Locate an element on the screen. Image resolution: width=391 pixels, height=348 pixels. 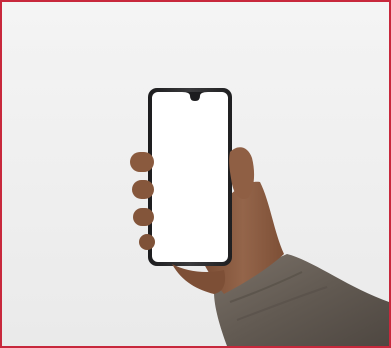
phone-screen is located at coordinates (190, 177).